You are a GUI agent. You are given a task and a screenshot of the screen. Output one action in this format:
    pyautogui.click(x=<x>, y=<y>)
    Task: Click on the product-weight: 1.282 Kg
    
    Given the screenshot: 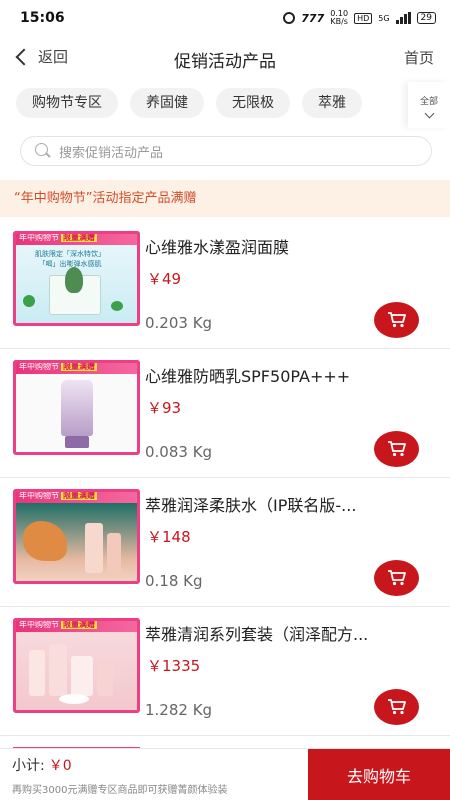 What is the action you would take?
    pyautogui.click(x=179, y=710)
    